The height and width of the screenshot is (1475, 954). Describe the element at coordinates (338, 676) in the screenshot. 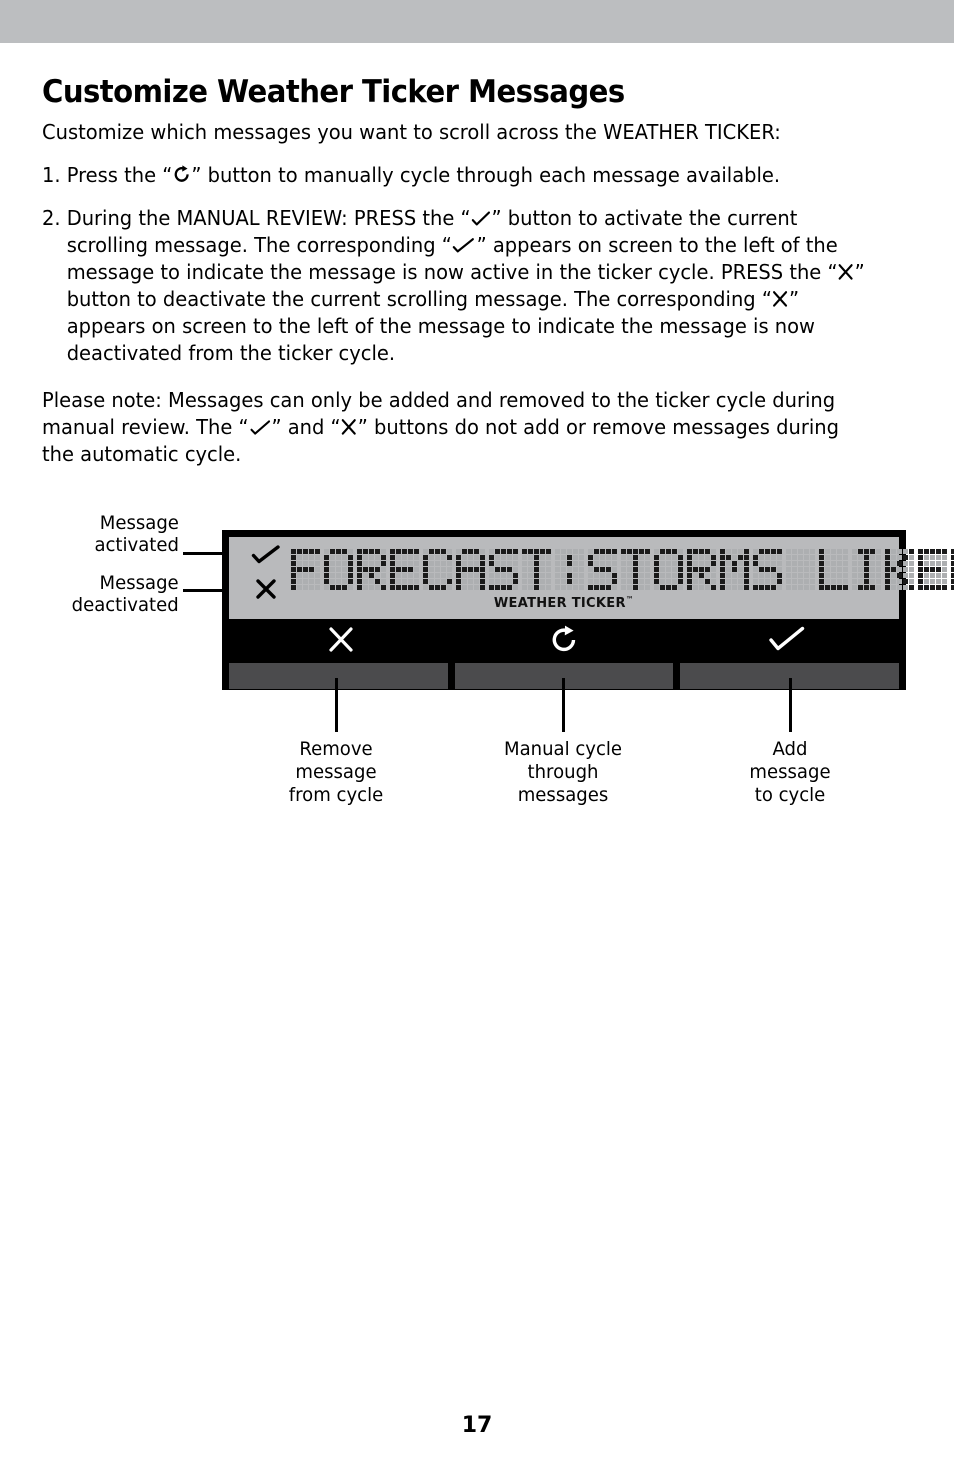

I see `remove-message-button` at that location.